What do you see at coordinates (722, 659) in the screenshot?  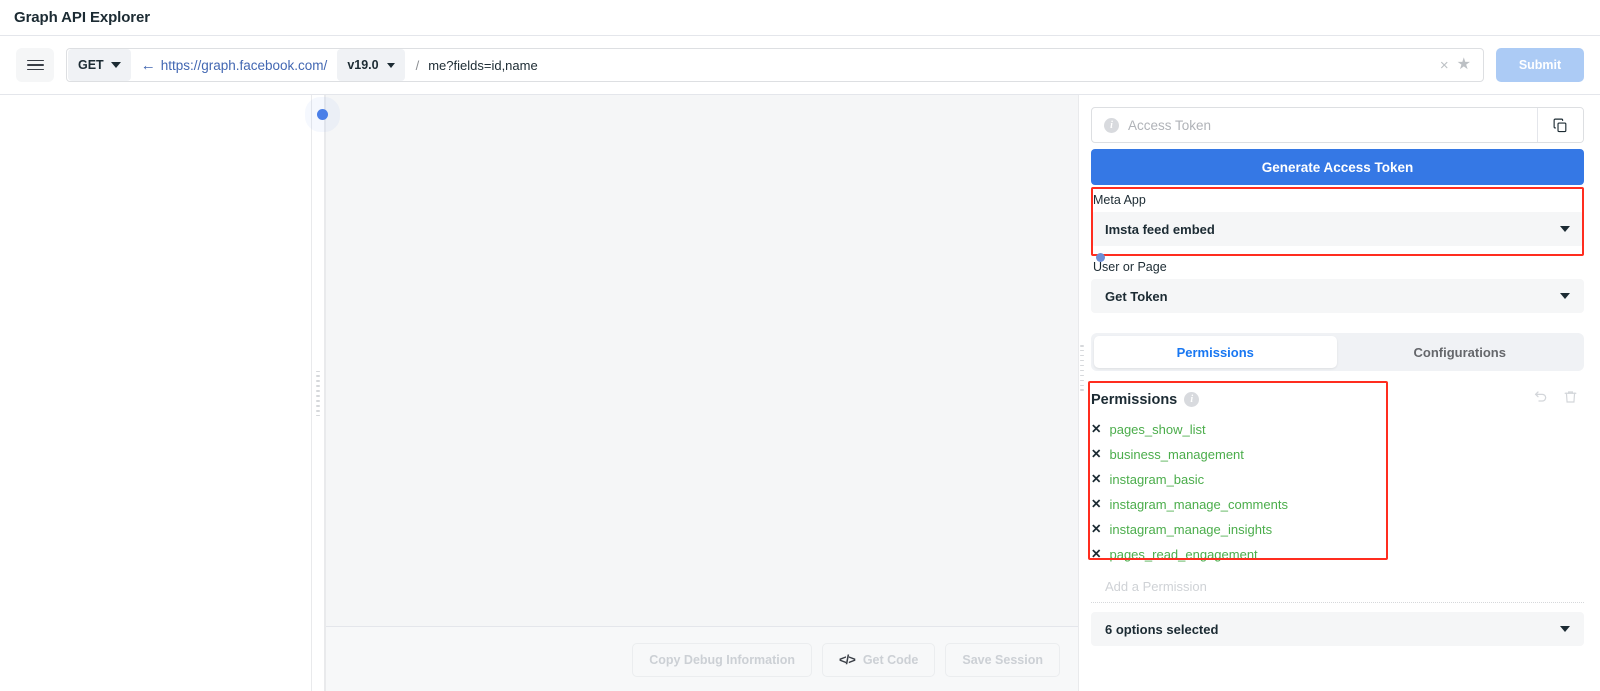 I see `copy-debug-information-button: Copy Debug Information` at bounding box center [722, 659].